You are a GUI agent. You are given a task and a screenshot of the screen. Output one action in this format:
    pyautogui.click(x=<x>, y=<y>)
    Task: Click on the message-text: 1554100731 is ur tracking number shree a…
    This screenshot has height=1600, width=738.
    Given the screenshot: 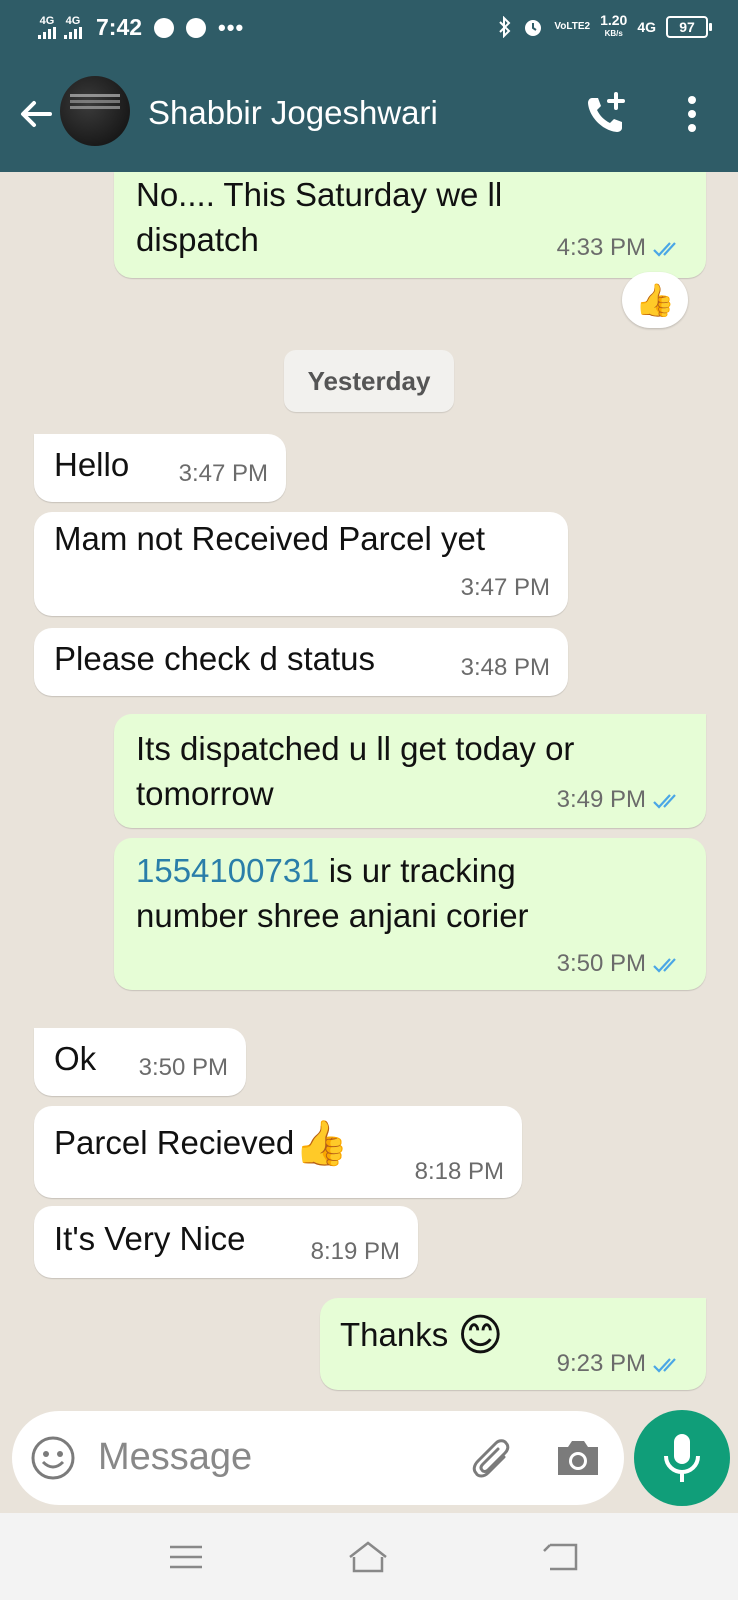 What is the action you would take?
    pyautogui.click(x=332, y=893)
    